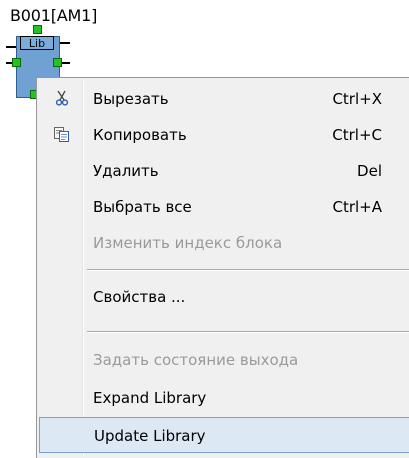 The width and height of the screenshot is (409, 458). What do you see at coordinates (224, 135) in the screenshot?
I see `menu-item-copy: Копировать Ctrl+C` at bounding box center [224, 135].